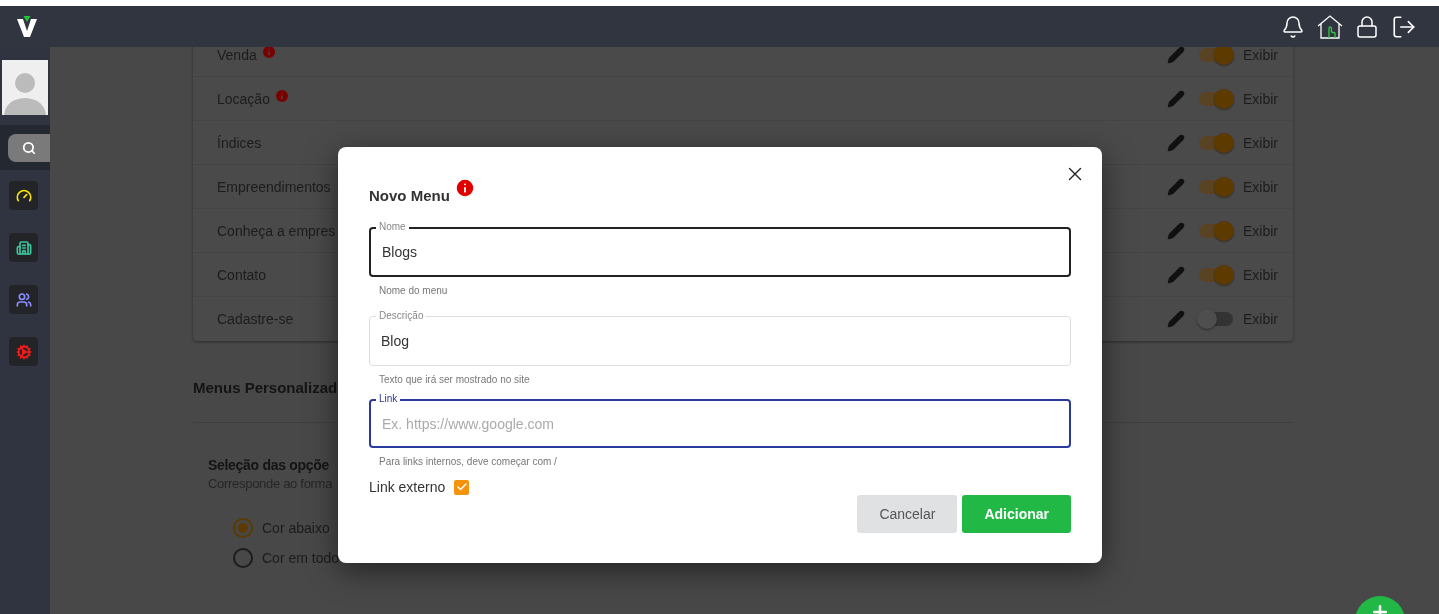 This screenshot has height=614, width=1439. What do you see at coordinates (1404, 26) in the screenshot?
I see `logout-icon` at bounding box center [1404, 26].